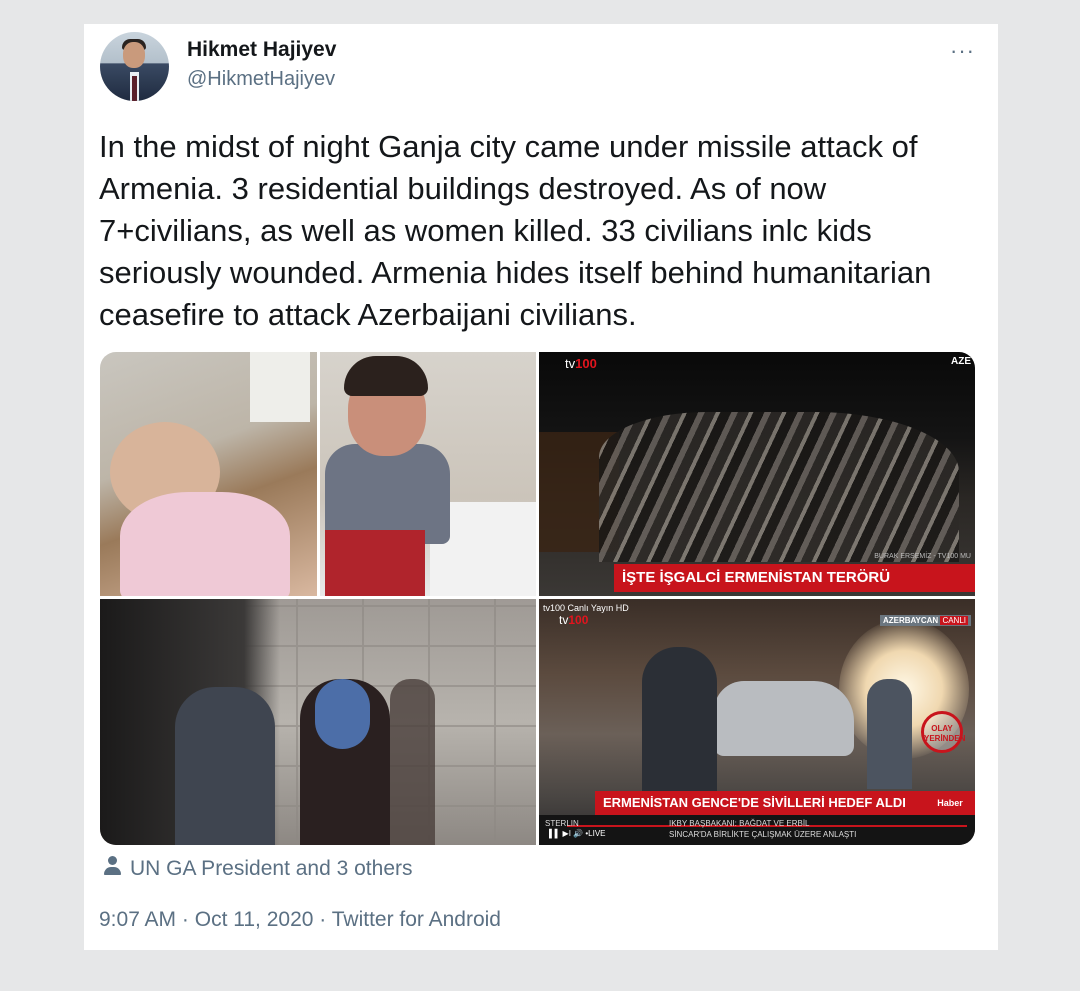 This screenshot has width=1080, height=991. Describe the element at coordinates (910, 620) in the screenshot. I see `country-label: AZERBAYCAN` at that location.